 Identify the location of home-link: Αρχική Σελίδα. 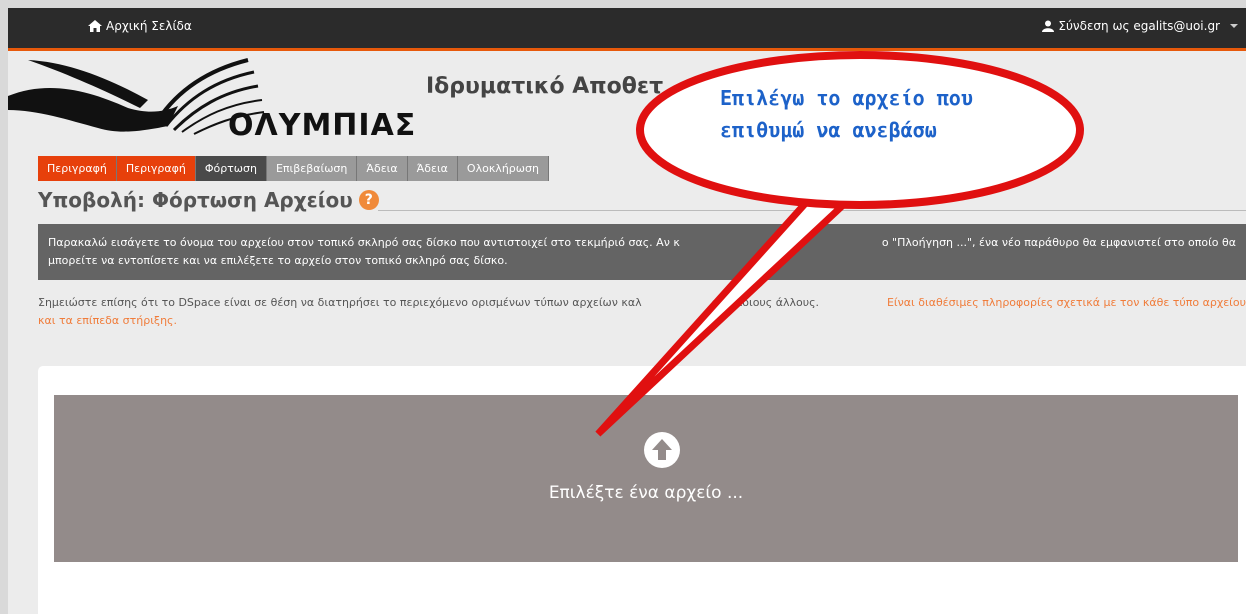
(140, 26).